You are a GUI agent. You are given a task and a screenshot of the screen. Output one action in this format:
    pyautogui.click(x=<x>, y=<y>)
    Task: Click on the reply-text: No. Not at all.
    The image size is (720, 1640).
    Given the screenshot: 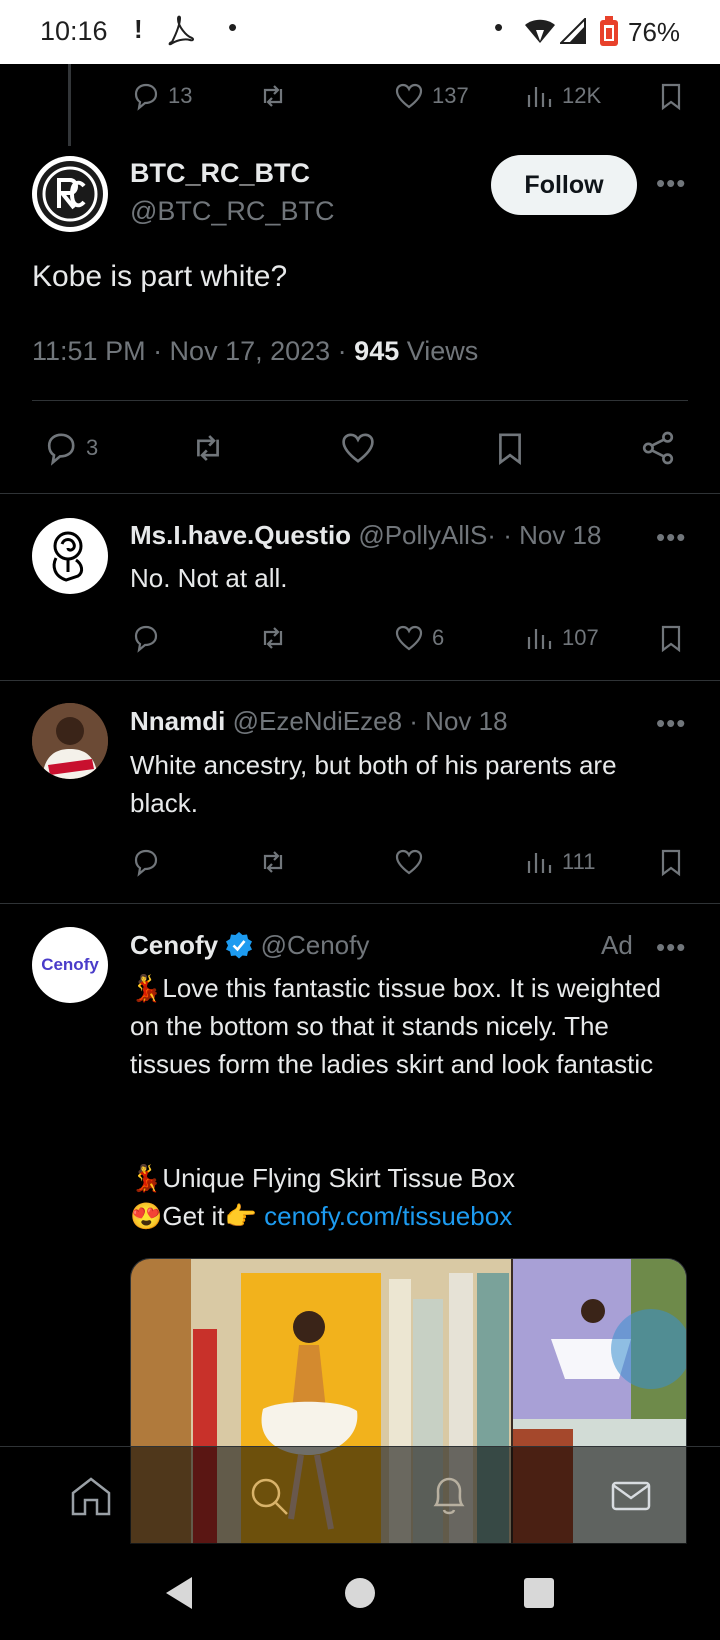 What is the action you would take?
    pyautogui.click(x=209, y=578)
    